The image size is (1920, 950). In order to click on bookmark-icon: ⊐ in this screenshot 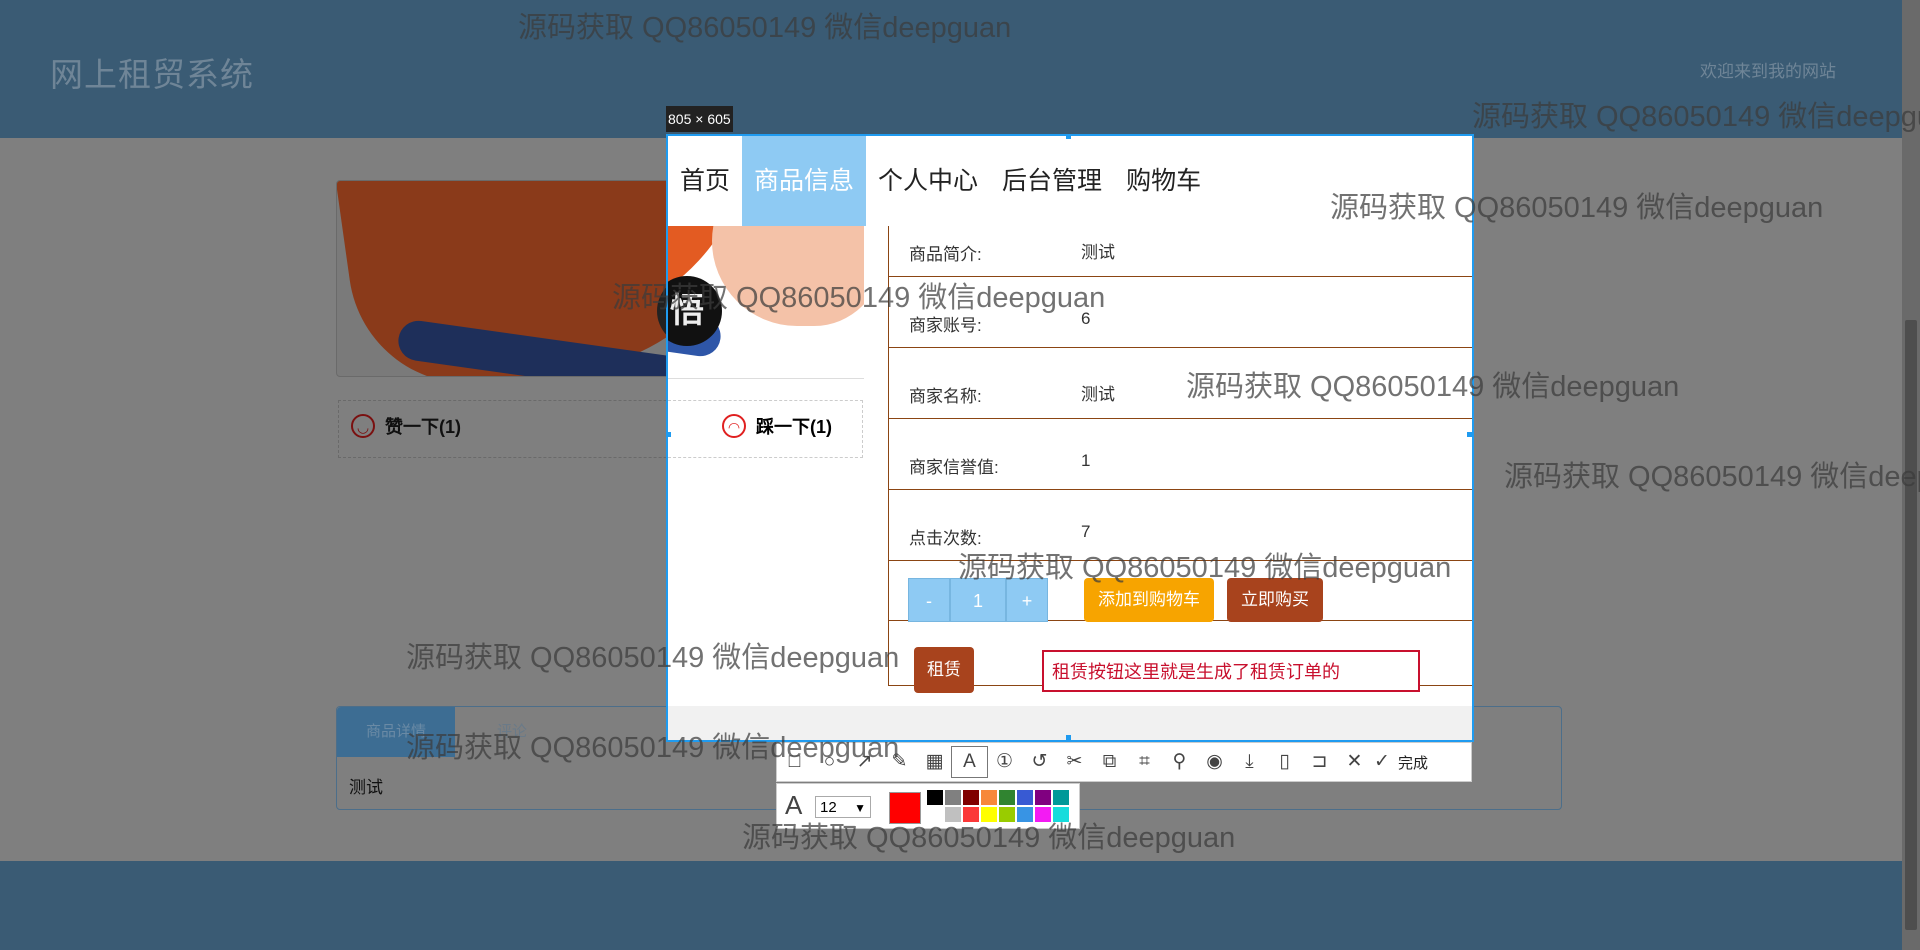, I will do `click(1319, 762)`.